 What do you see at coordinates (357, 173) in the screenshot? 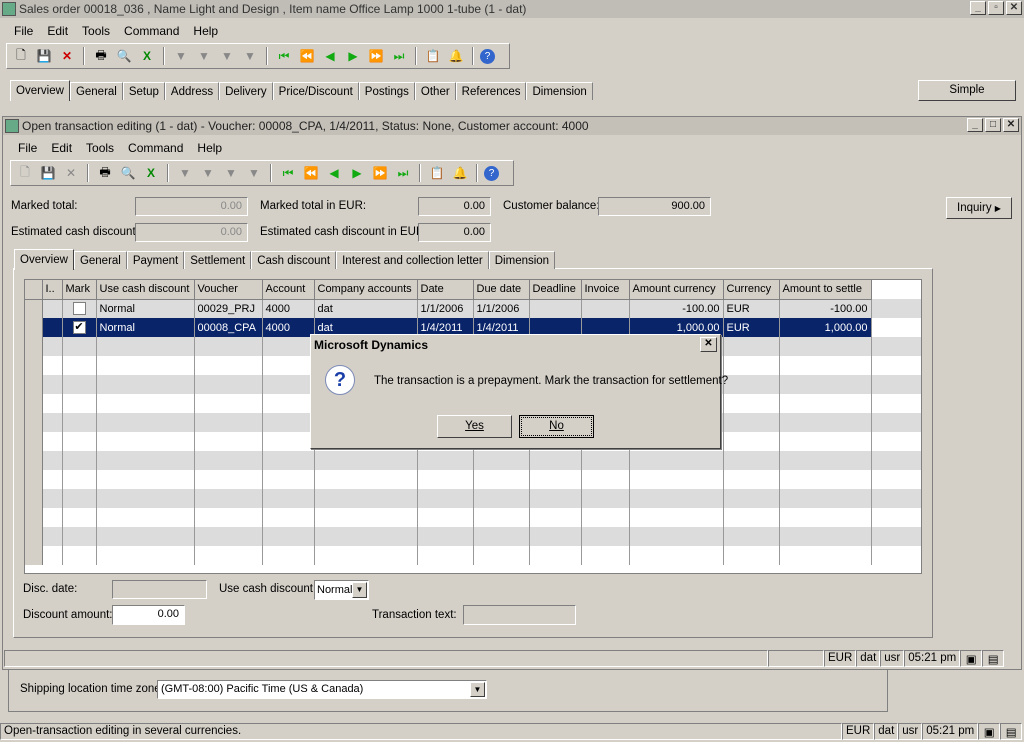
I see `next-record-icon: ▶` at bounding box center [357, 173].